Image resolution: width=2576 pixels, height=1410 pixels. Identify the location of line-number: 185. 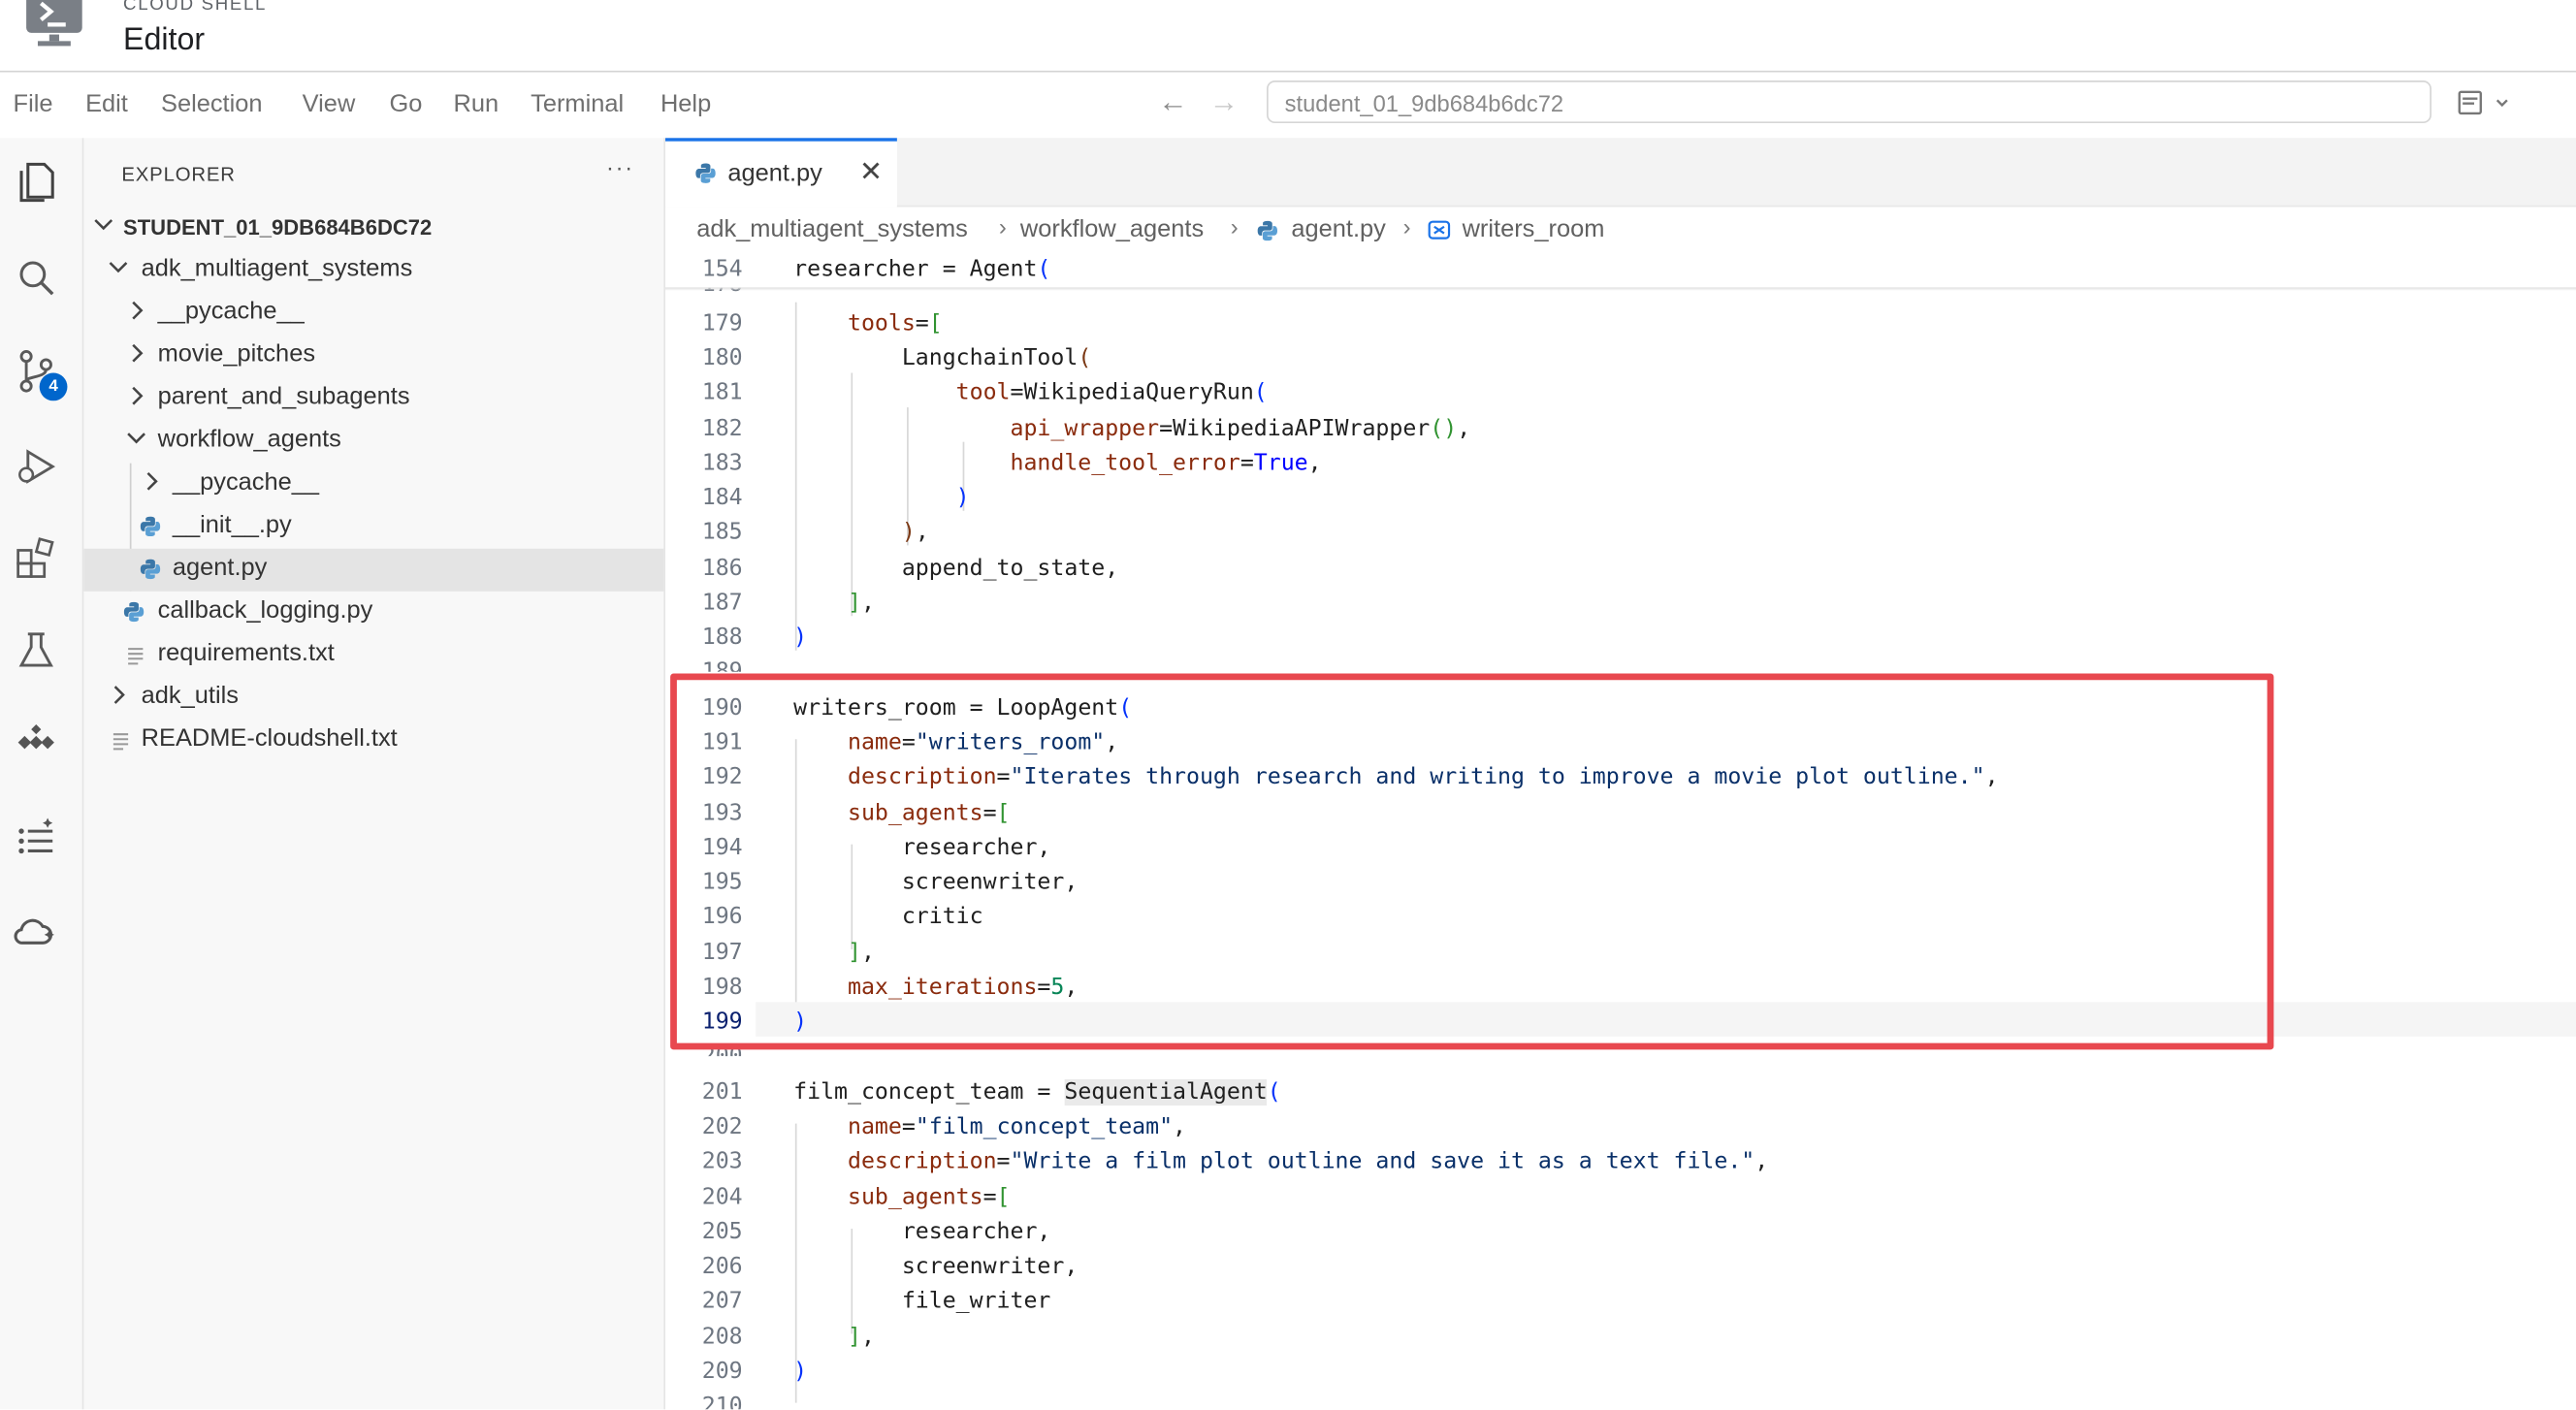
(722, 532).